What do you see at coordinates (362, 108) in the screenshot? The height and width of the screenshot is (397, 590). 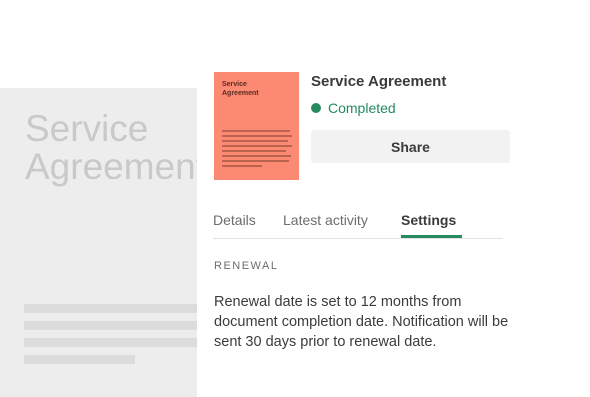 I see `status-text: Completed` at bounding box center [362, 108].